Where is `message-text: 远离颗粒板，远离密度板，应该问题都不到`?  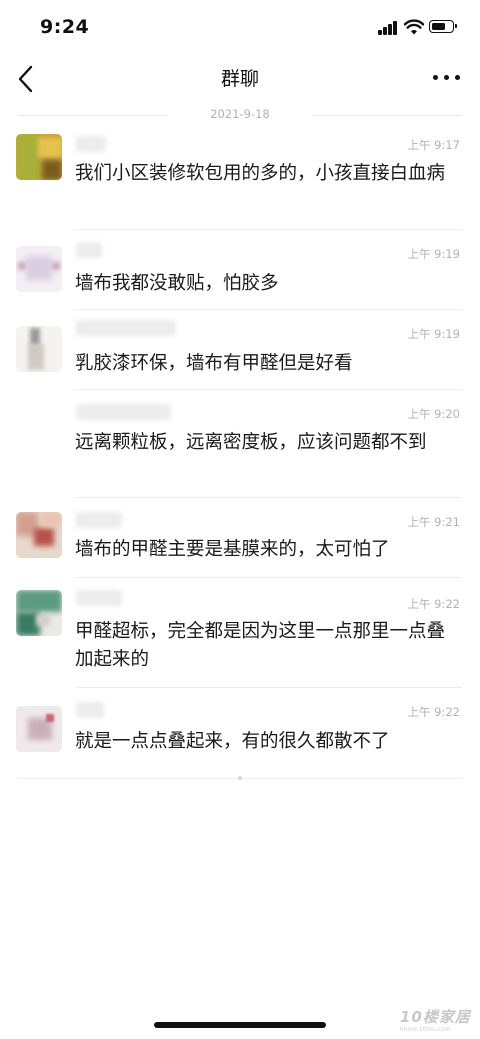
message-text: 远离颗粒板，远离密度板，应该问题都不到 is located at coordinates (251, 442).